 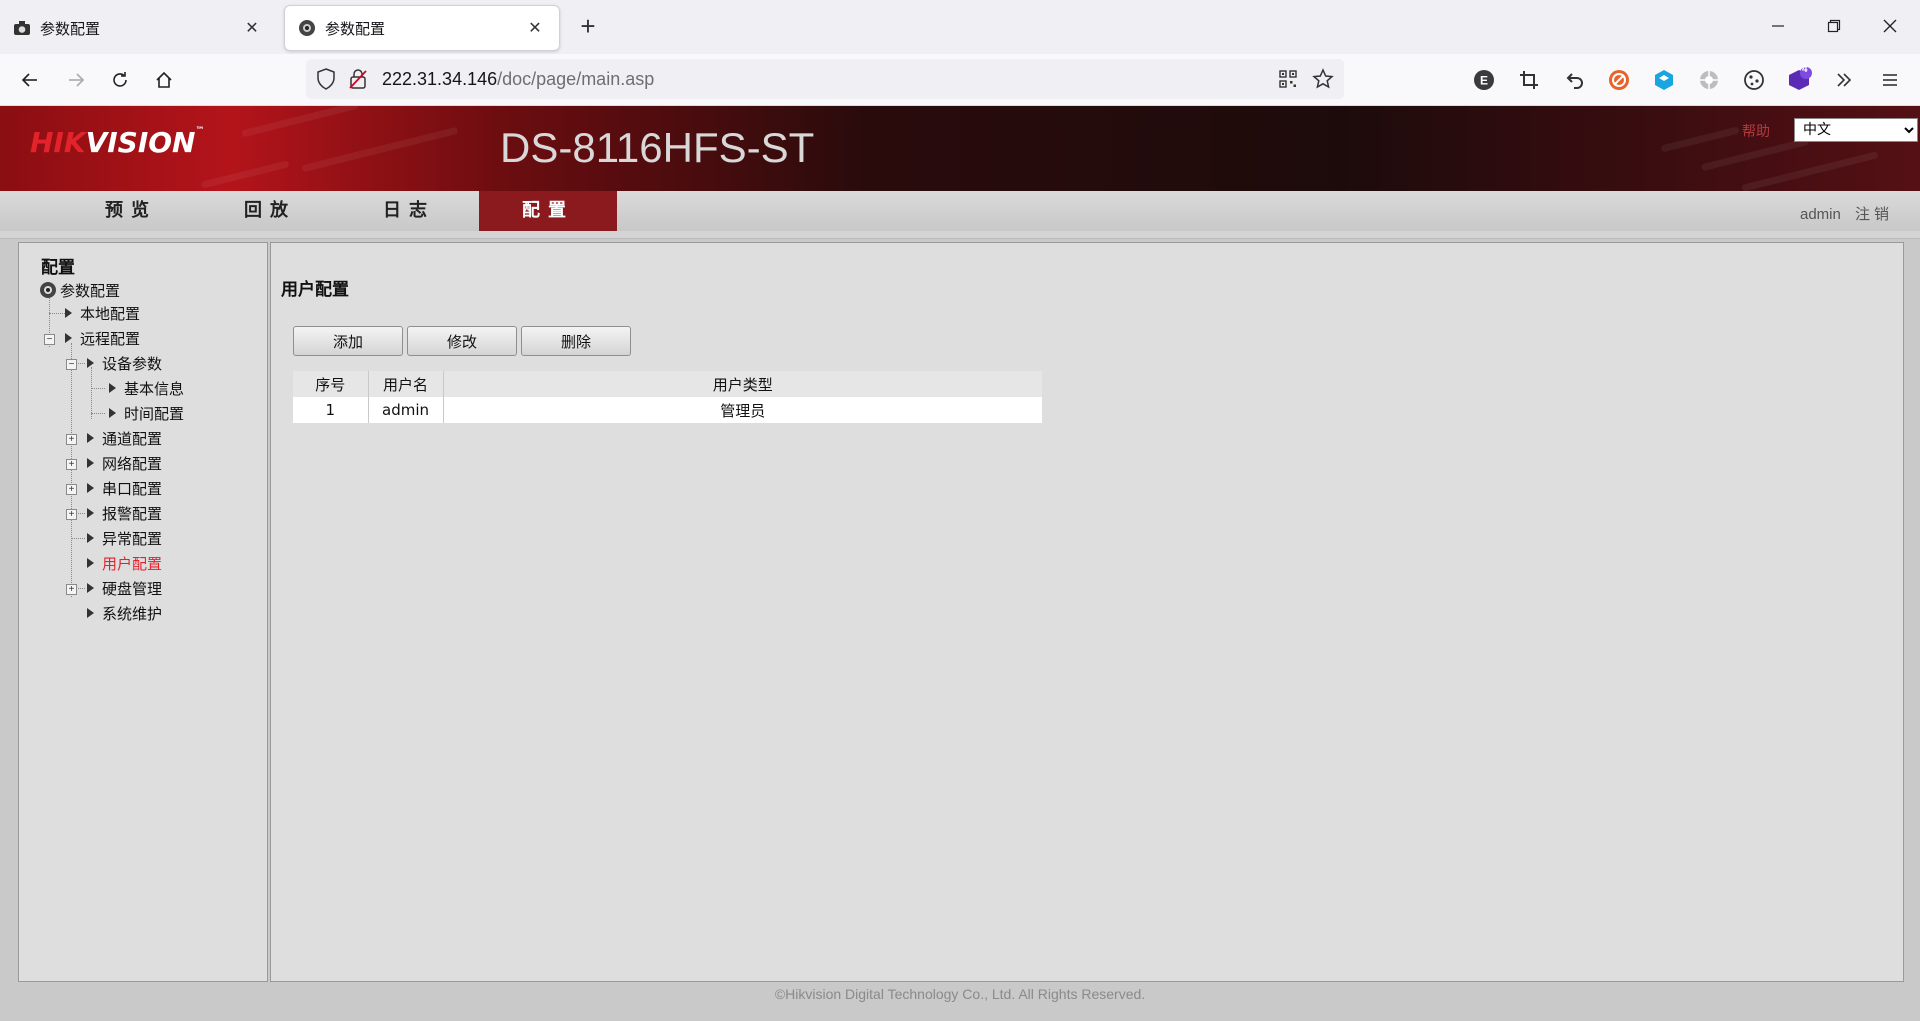 What do you see at coordinates (102, 313) in the screenshot?
I see `tree-local-config: 本地配置` at bounding box center [102, 313].